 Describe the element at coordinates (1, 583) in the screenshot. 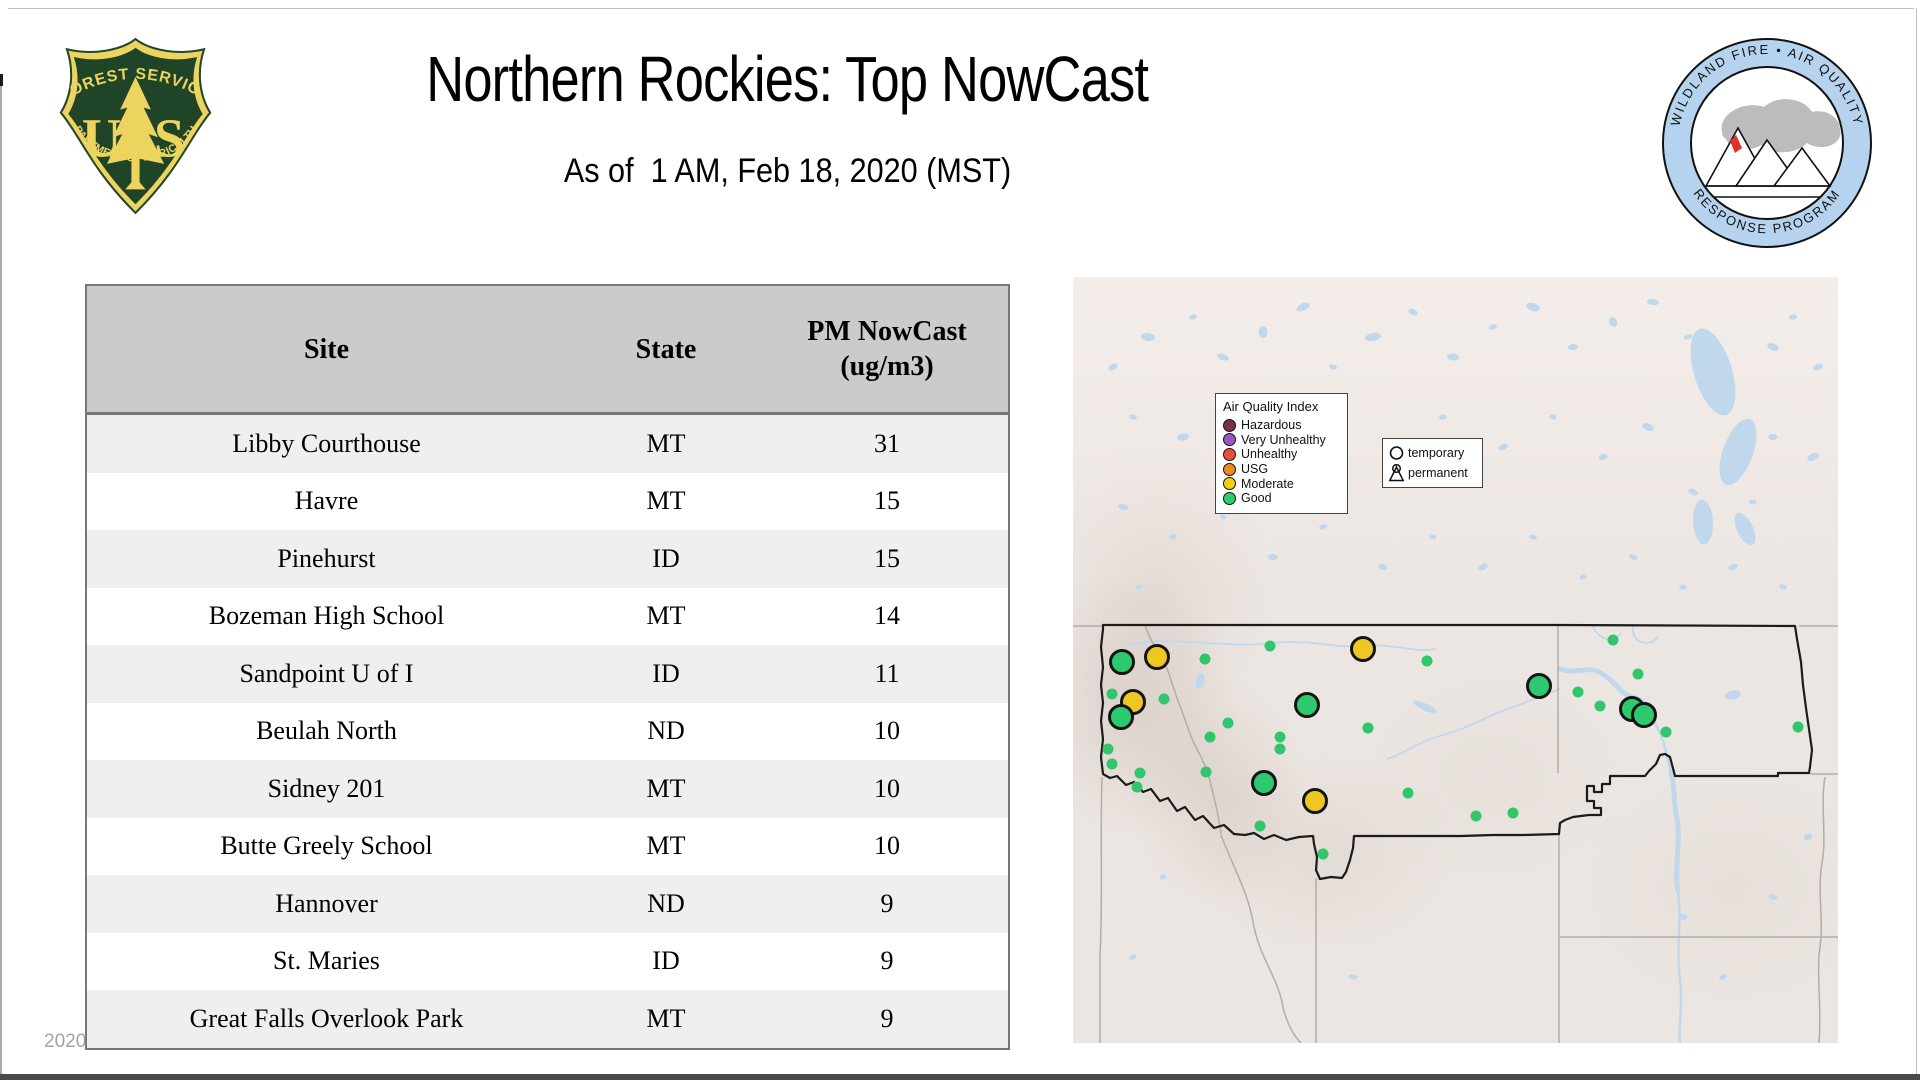

I see `left-edge-line` at that location.